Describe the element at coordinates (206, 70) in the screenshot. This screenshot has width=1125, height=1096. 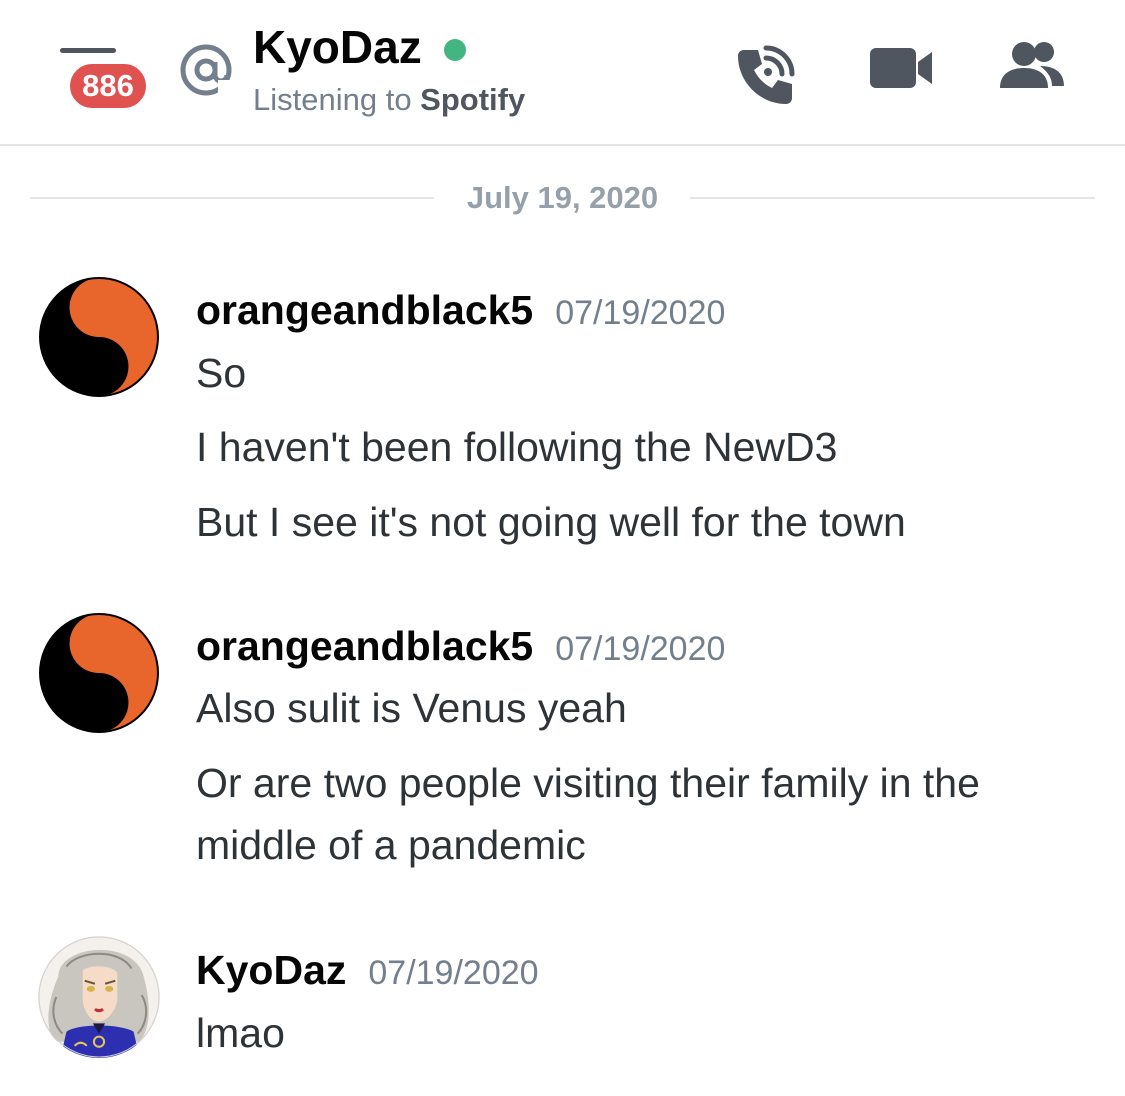
I see `at-icon` at that location.